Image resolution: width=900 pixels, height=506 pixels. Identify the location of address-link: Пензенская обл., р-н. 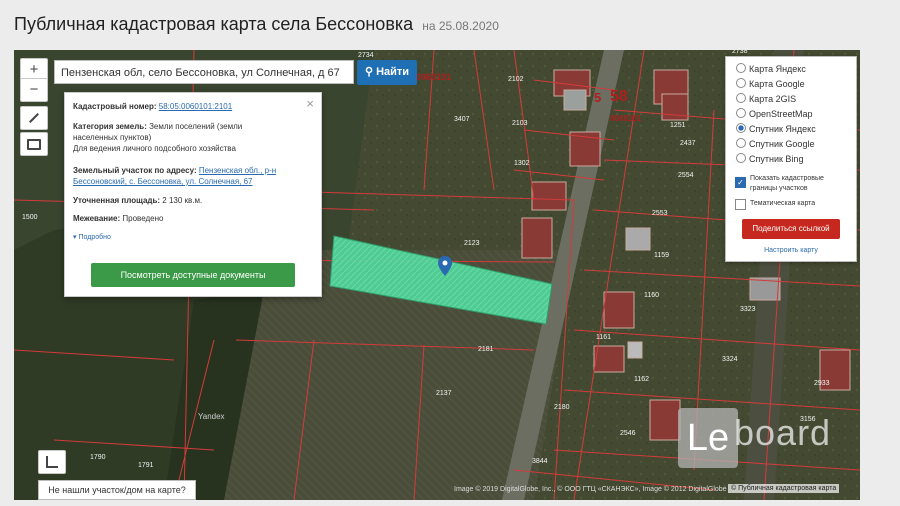
(237, 170).